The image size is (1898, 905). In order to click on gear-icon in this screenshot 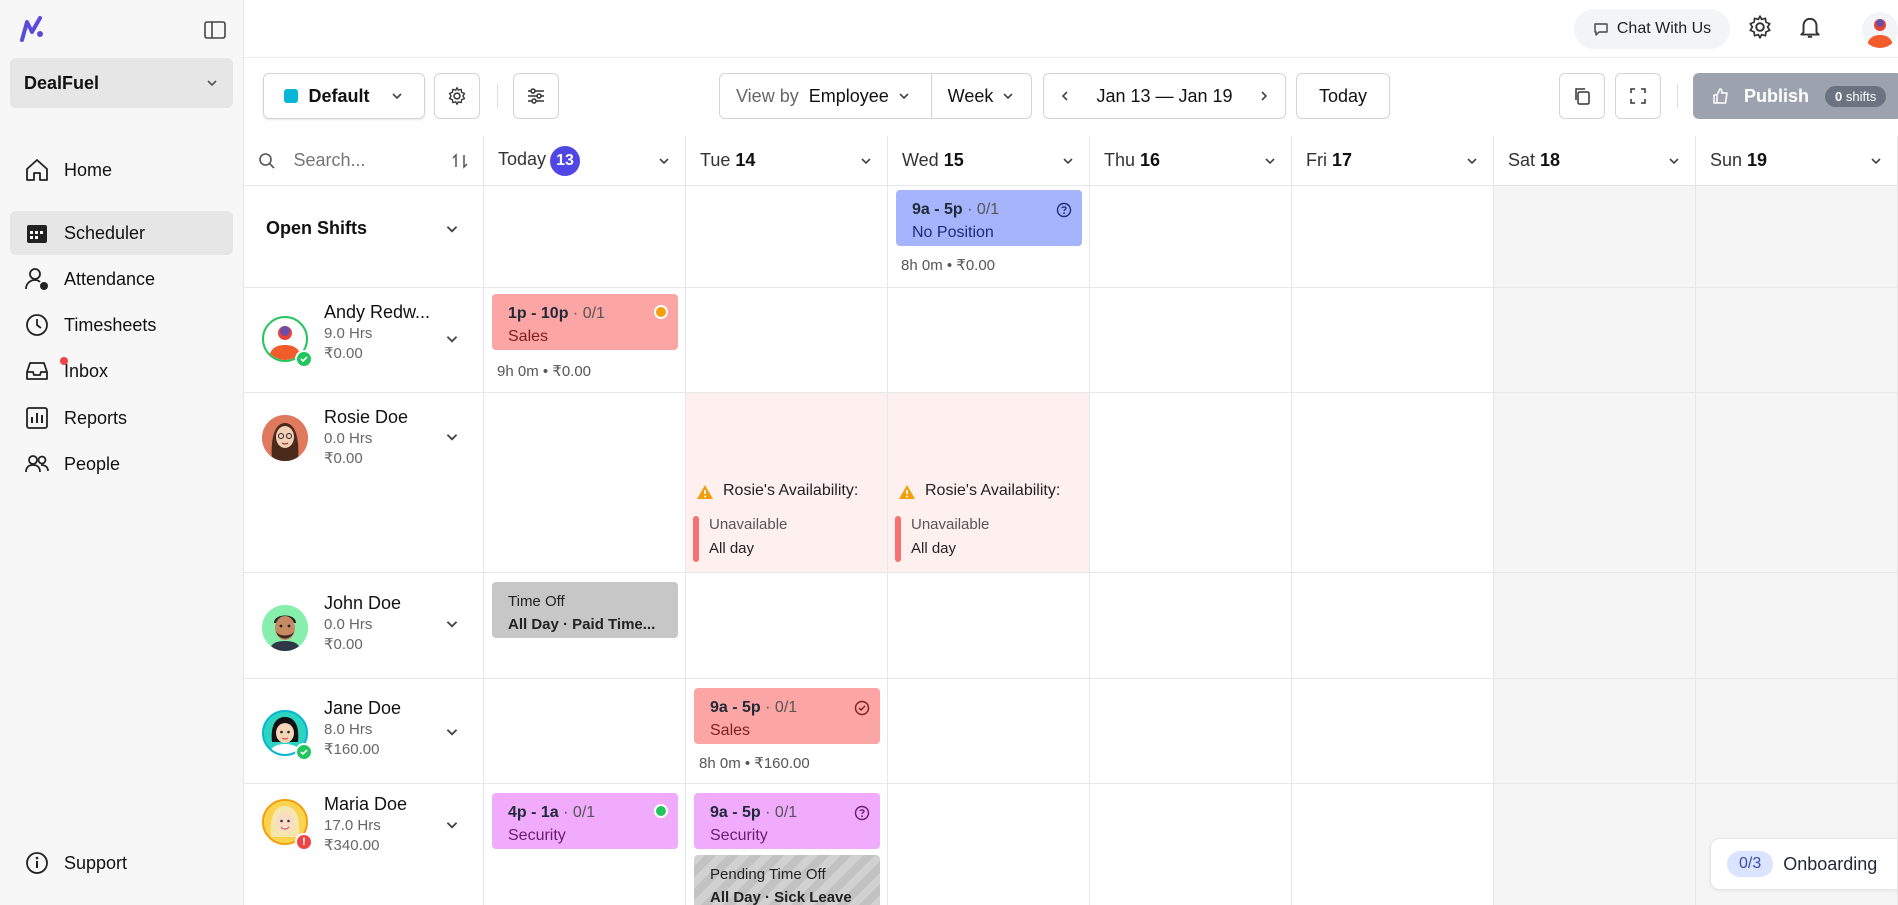, I will do `click(1760, 27)`.